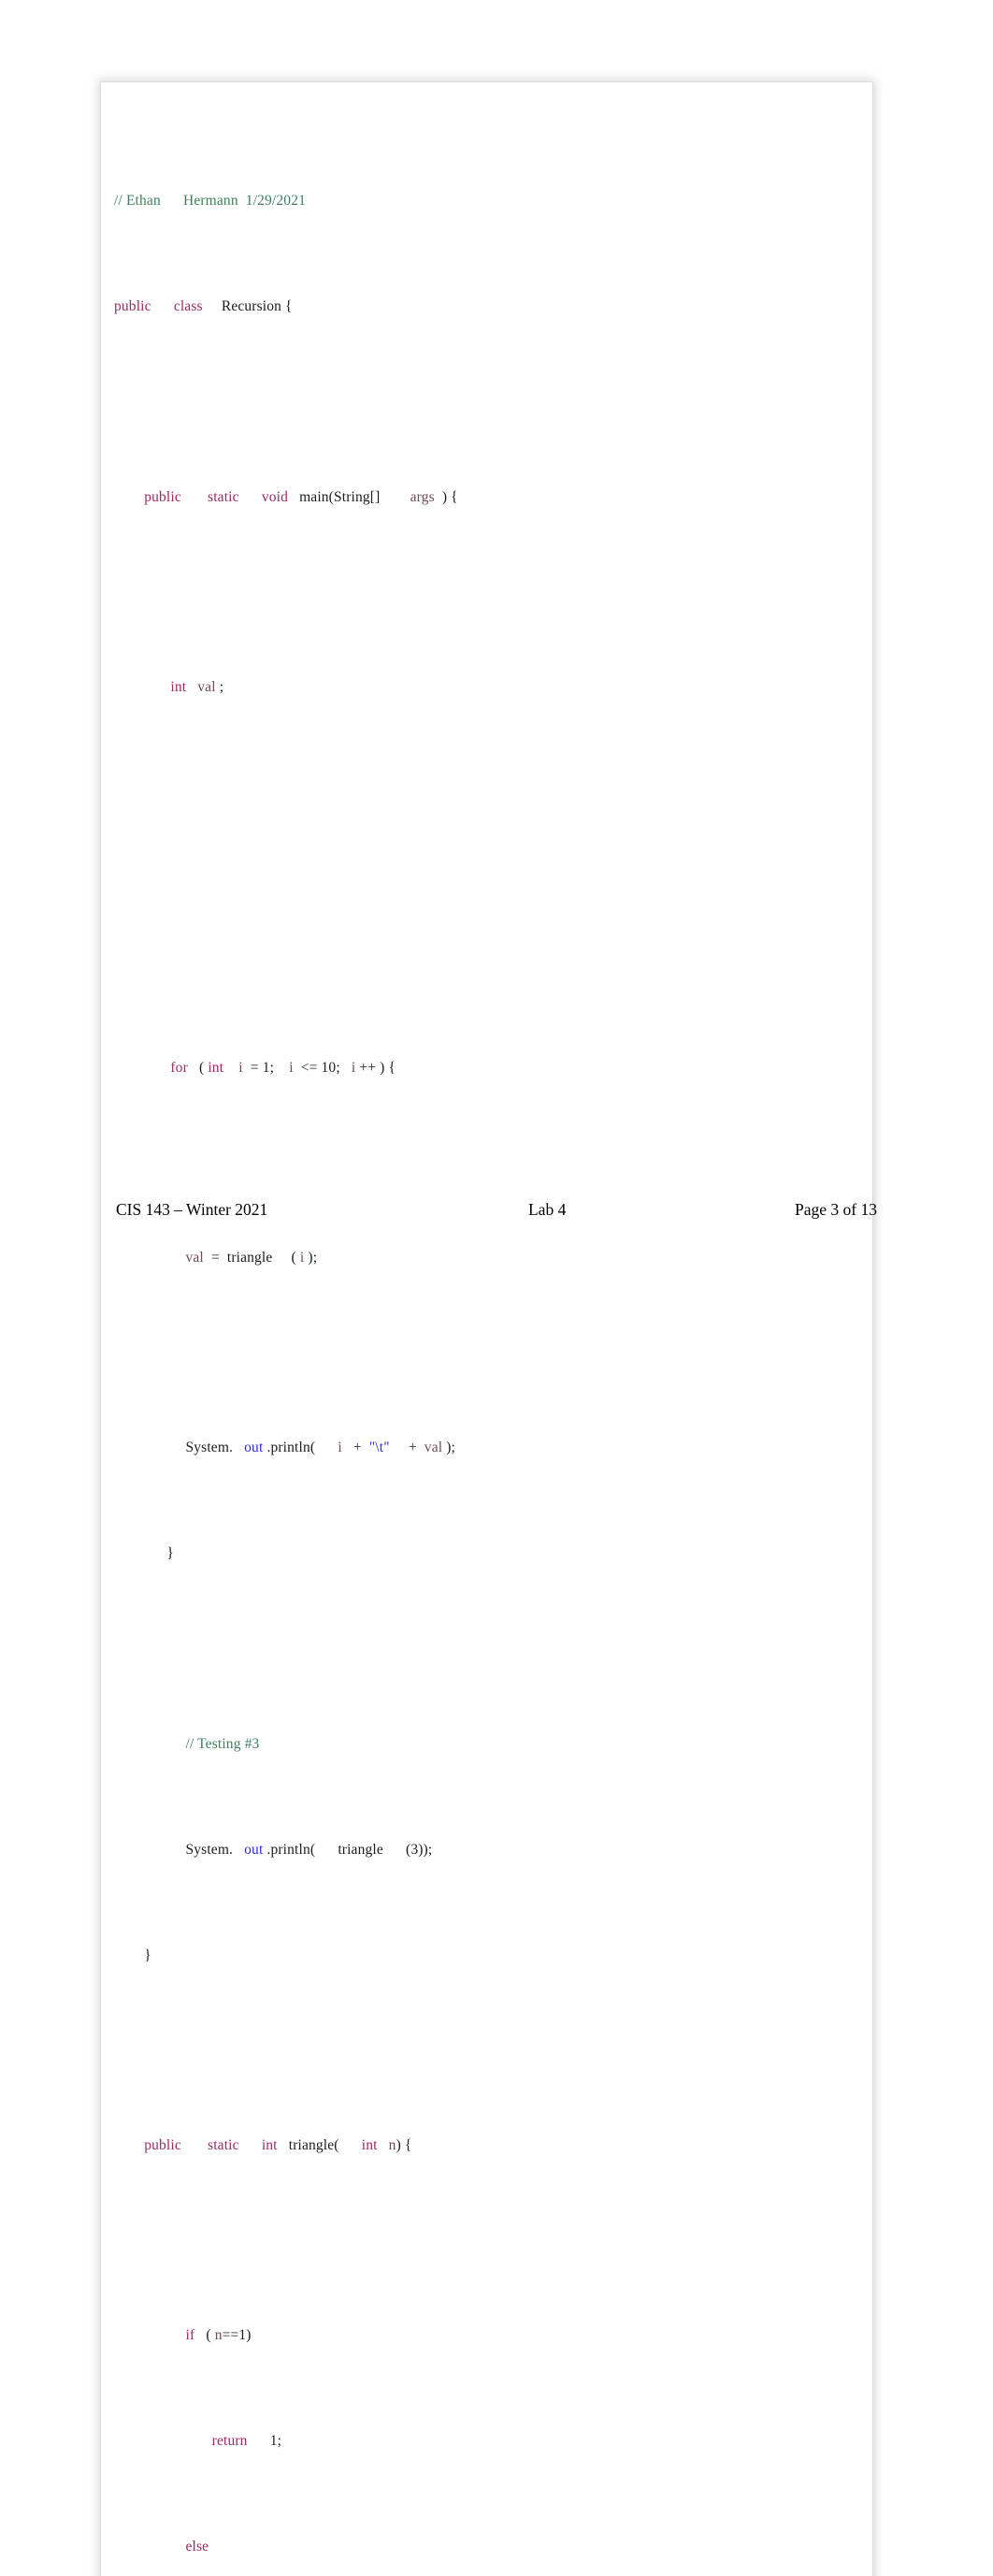 The width and height of the screenshot is (993, 2576). Describe the element at coordinates (377, 1067) in the screenshot. I see `loop-increment: ++ ) {` at that location.